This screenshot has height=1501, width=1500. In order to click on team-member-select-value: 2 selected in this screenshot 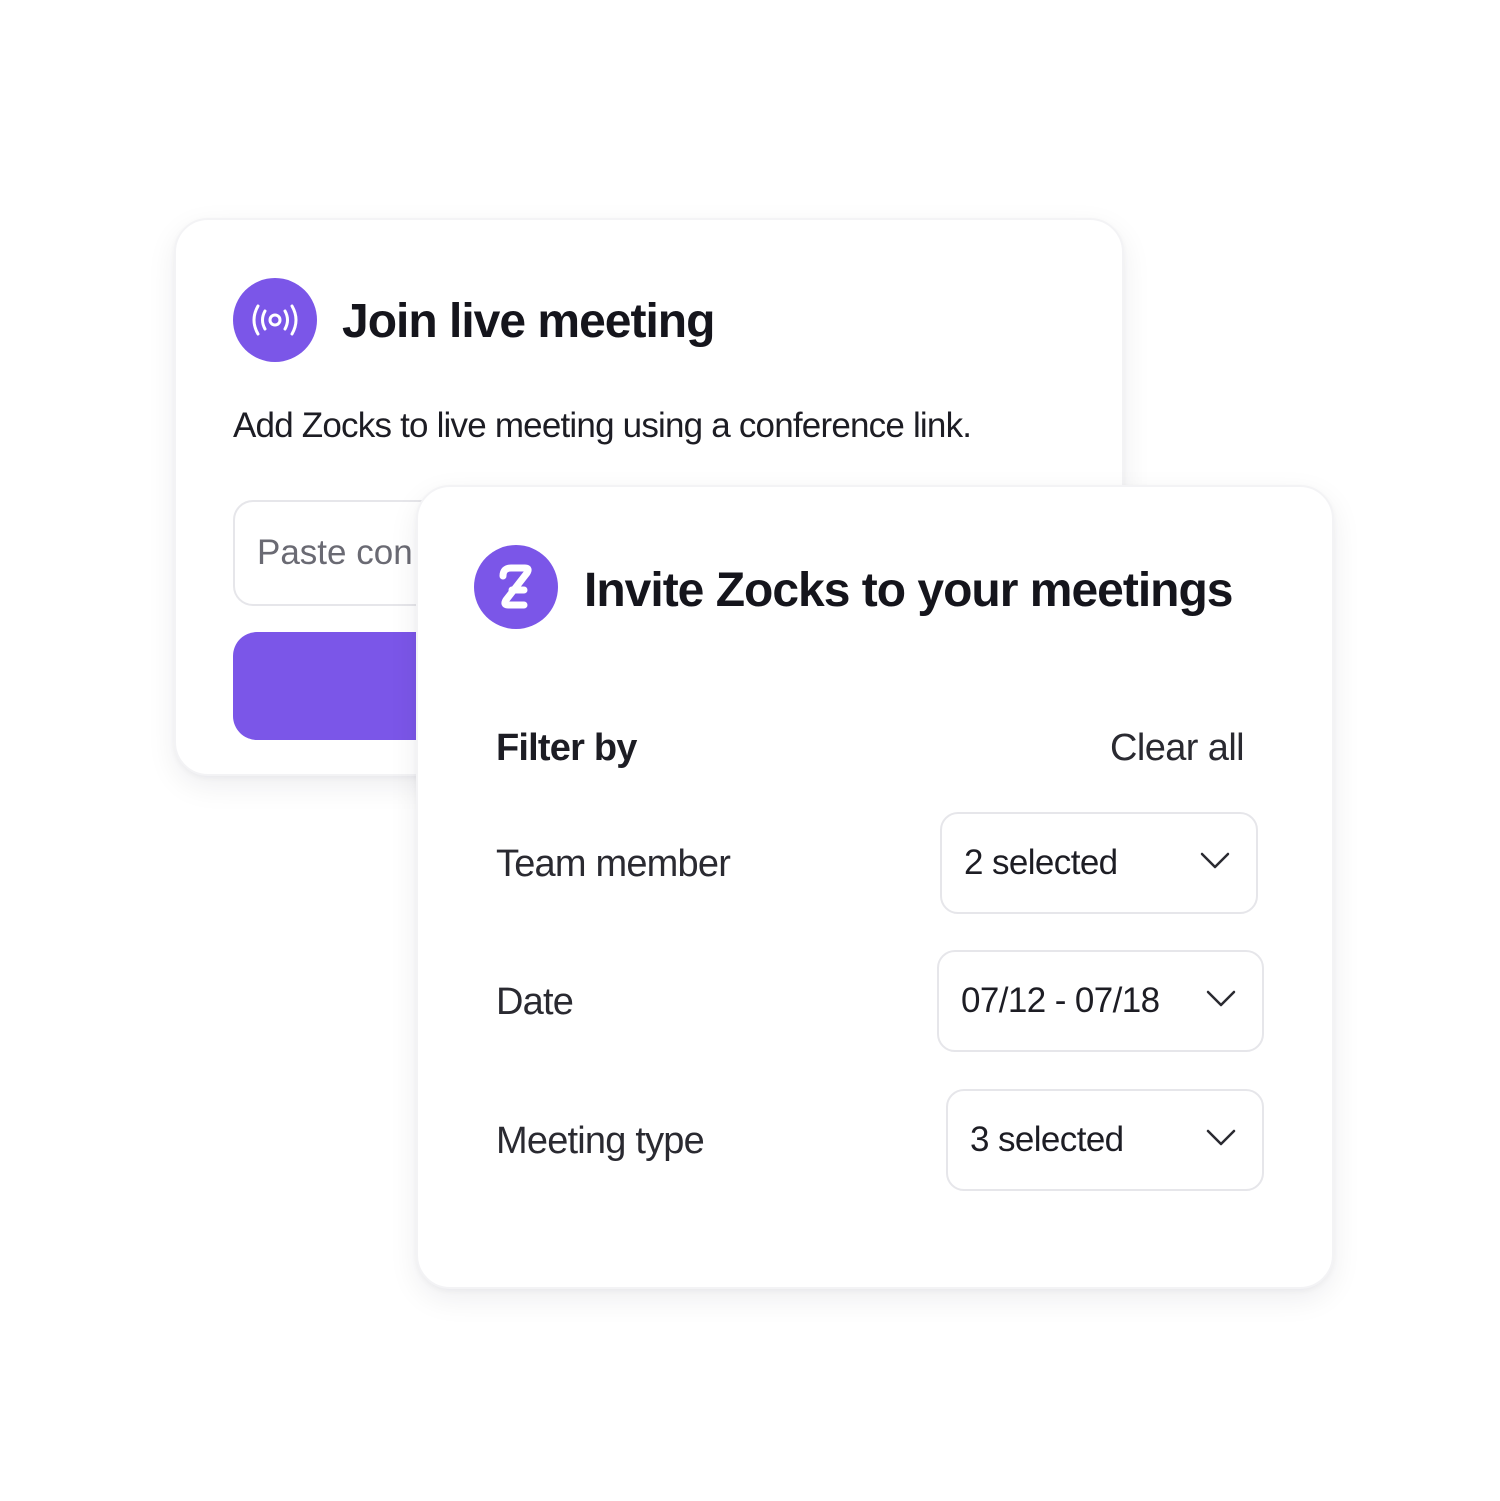, I will do `click(1041, 862)`.